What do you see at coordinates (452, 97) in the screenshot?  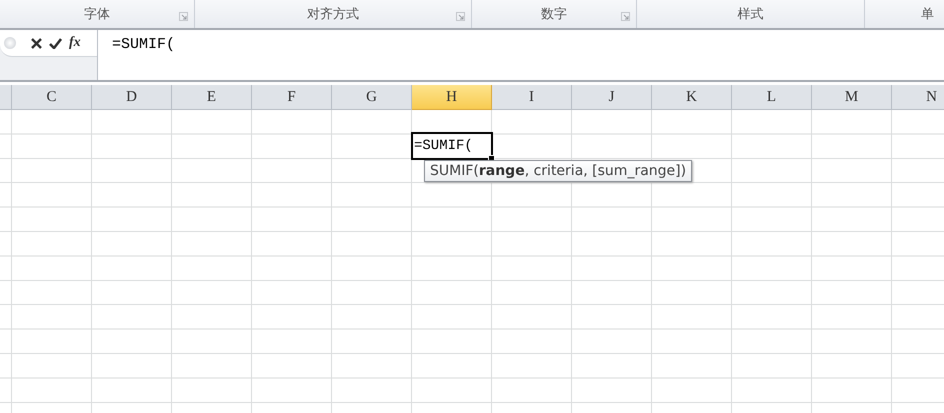 I see `column-header: H` at bounding box center [452, 97].